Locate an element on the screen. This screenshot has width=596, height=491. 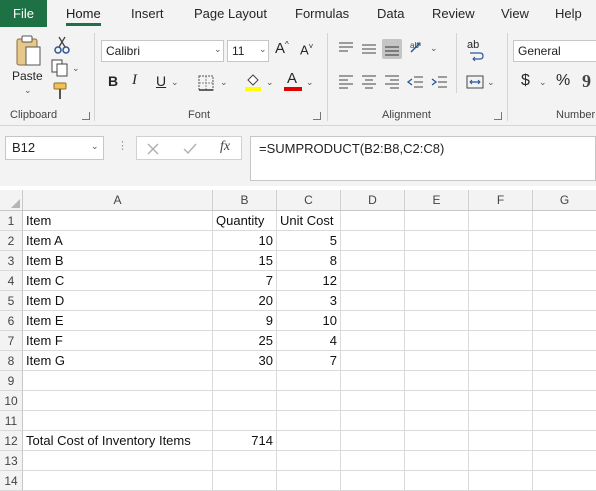
decrease-indent-icon is located at coordinates (416, 82).